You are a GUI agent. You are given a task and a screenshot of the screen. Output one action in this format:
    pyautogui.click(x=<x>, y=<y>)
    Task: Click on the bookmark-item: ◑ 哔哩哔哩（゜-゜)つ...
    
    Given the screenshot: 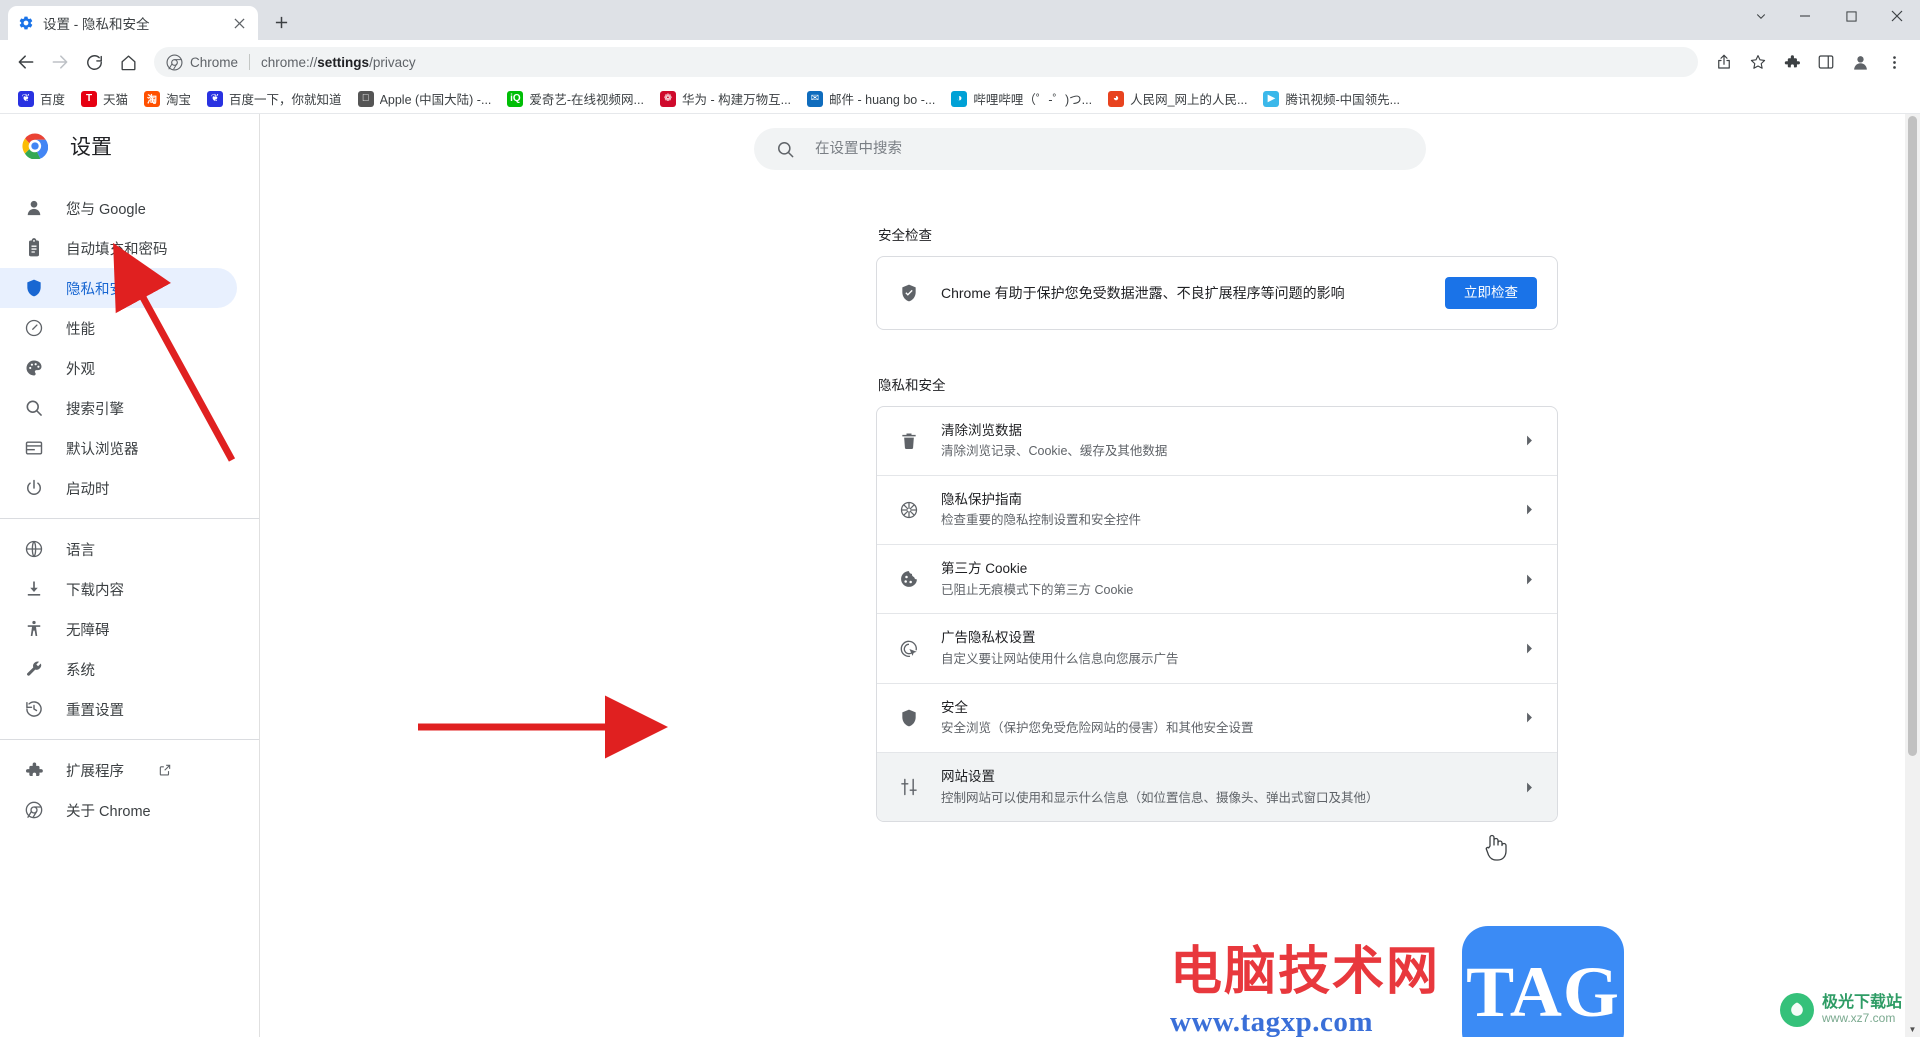 What is the action you would take?
    pyautogui.click(x=1021, y=98)
    